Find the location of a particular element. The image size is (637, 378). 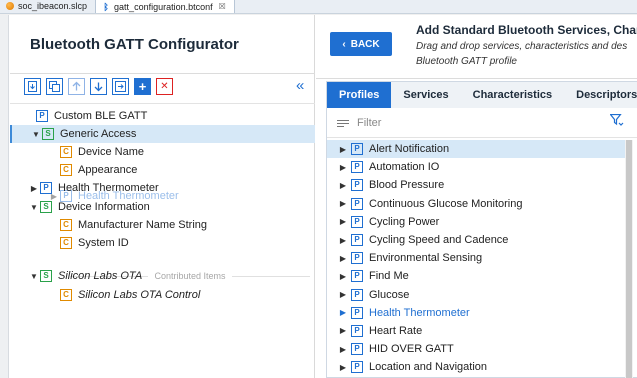

add-button: + is located at coordinates (142, 86).